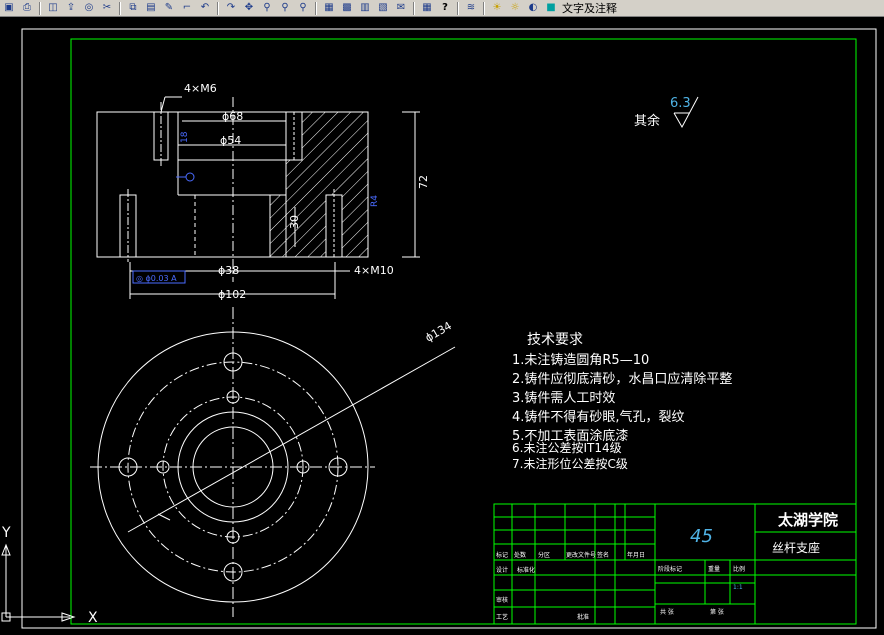  What do you see at coordinates (680, 103) in the screenshot?
I see `roughness-value: 6.3` at bounding box center [680, 103].